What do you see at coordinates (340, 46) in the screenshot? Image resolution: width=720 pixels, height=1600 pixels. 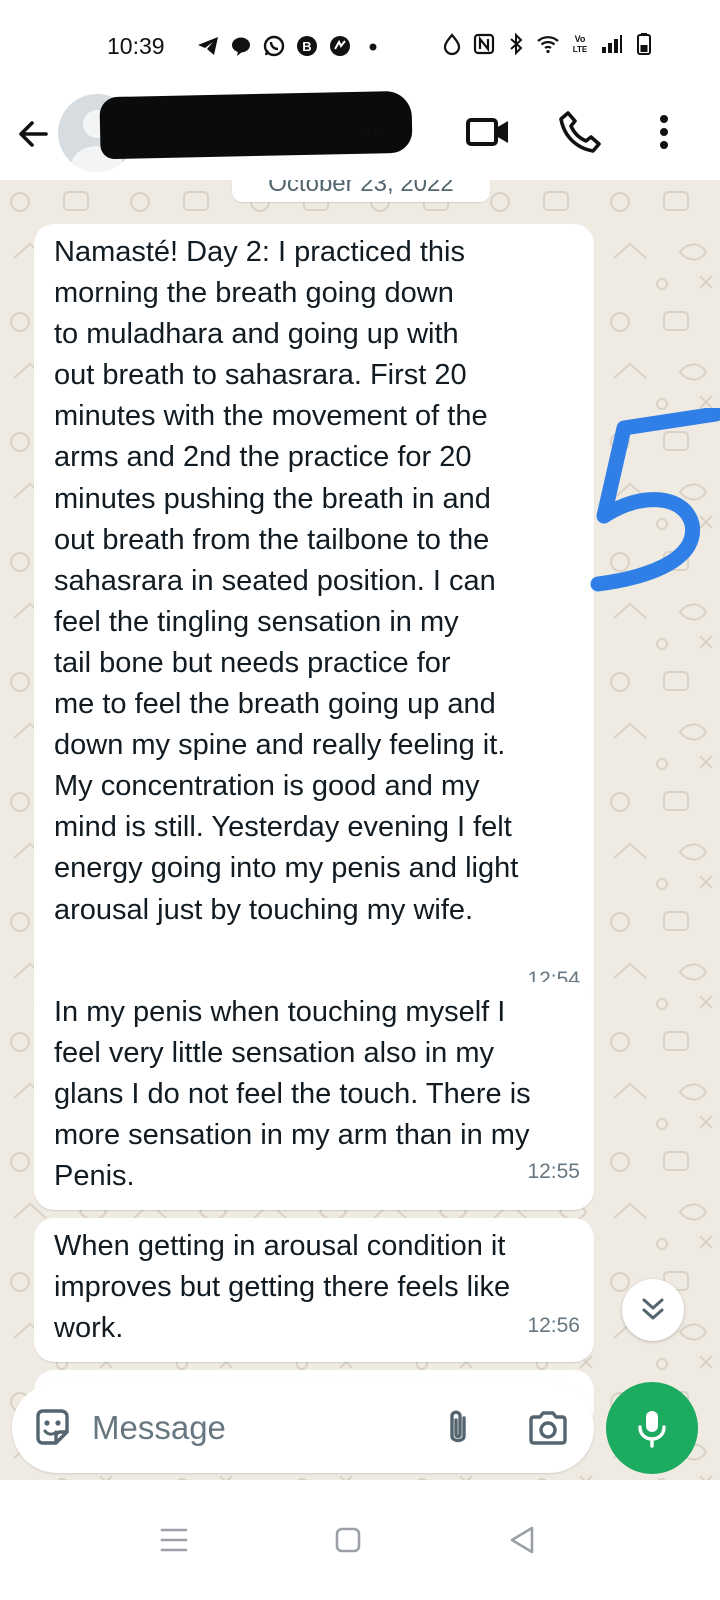 I see `app-icon` at bounding box center [340, 46].